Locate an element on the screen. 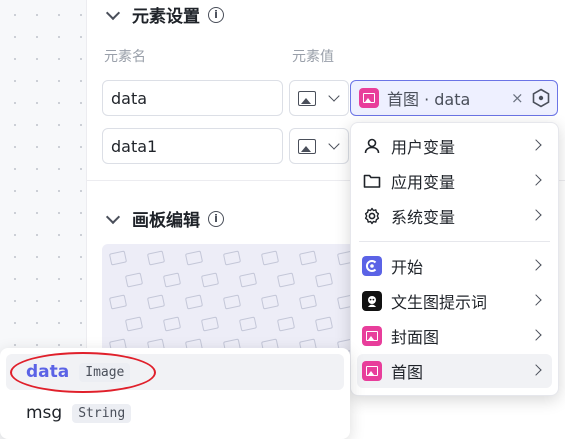  menu-item-label: 文生图提示词 is located at coordinates (439, 302).